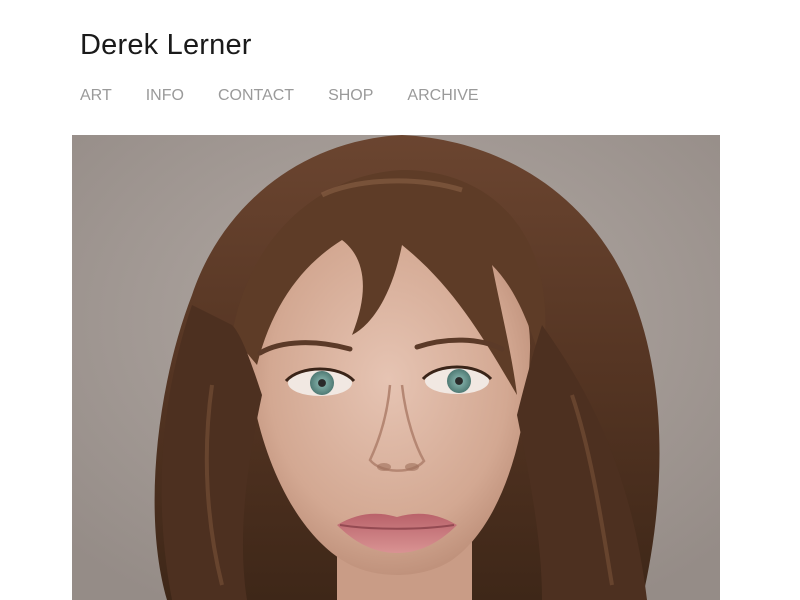  Describe the element at coordinates (96, 96) in the screenshot. I see `nav-item-art: ART` at that location.